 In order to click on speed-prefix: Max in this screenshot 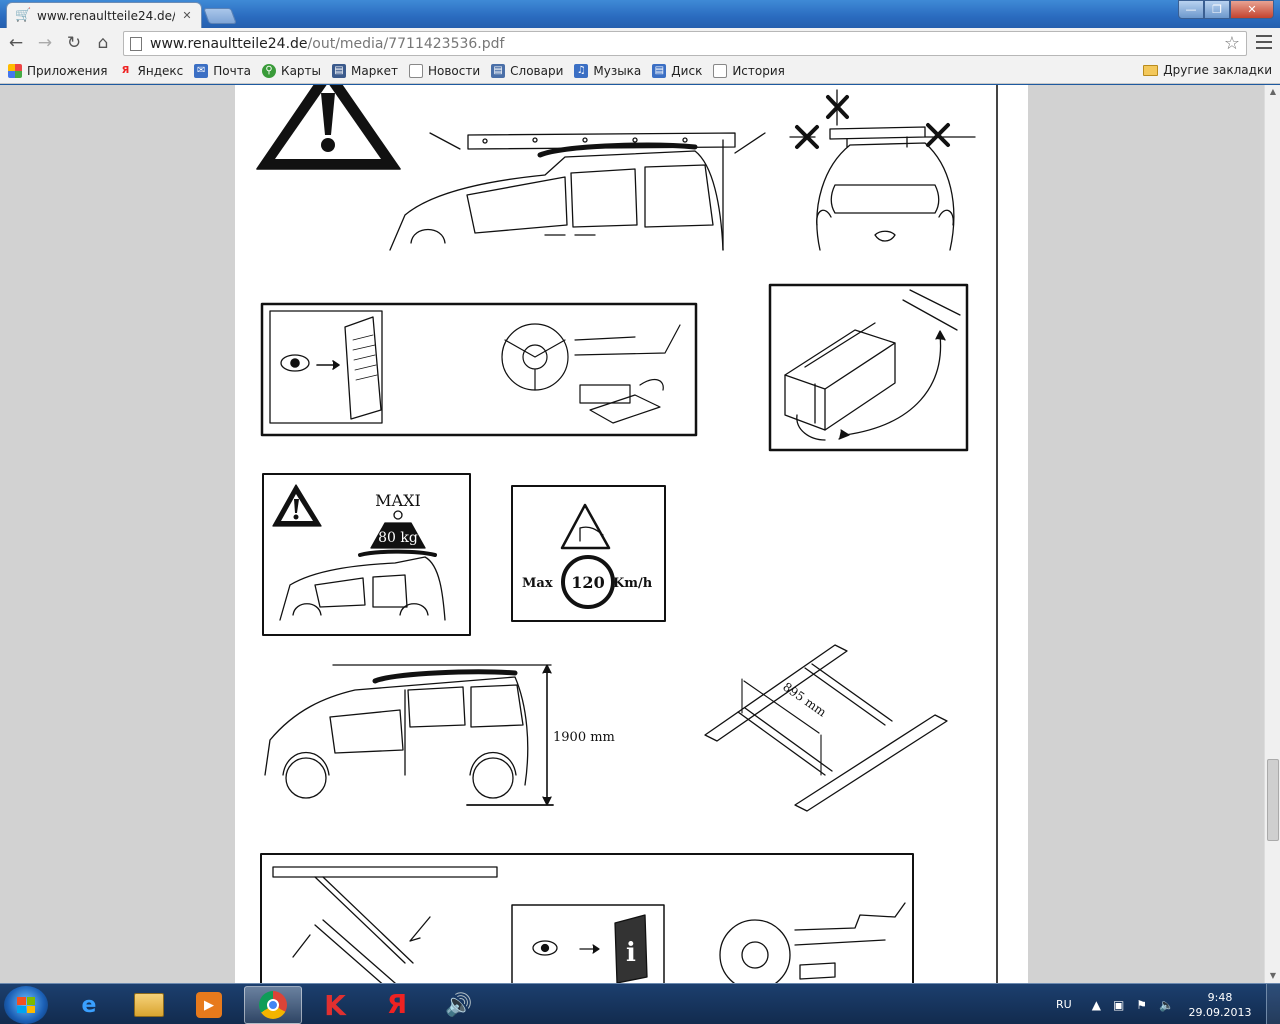, I will do `click(537, 583)`.